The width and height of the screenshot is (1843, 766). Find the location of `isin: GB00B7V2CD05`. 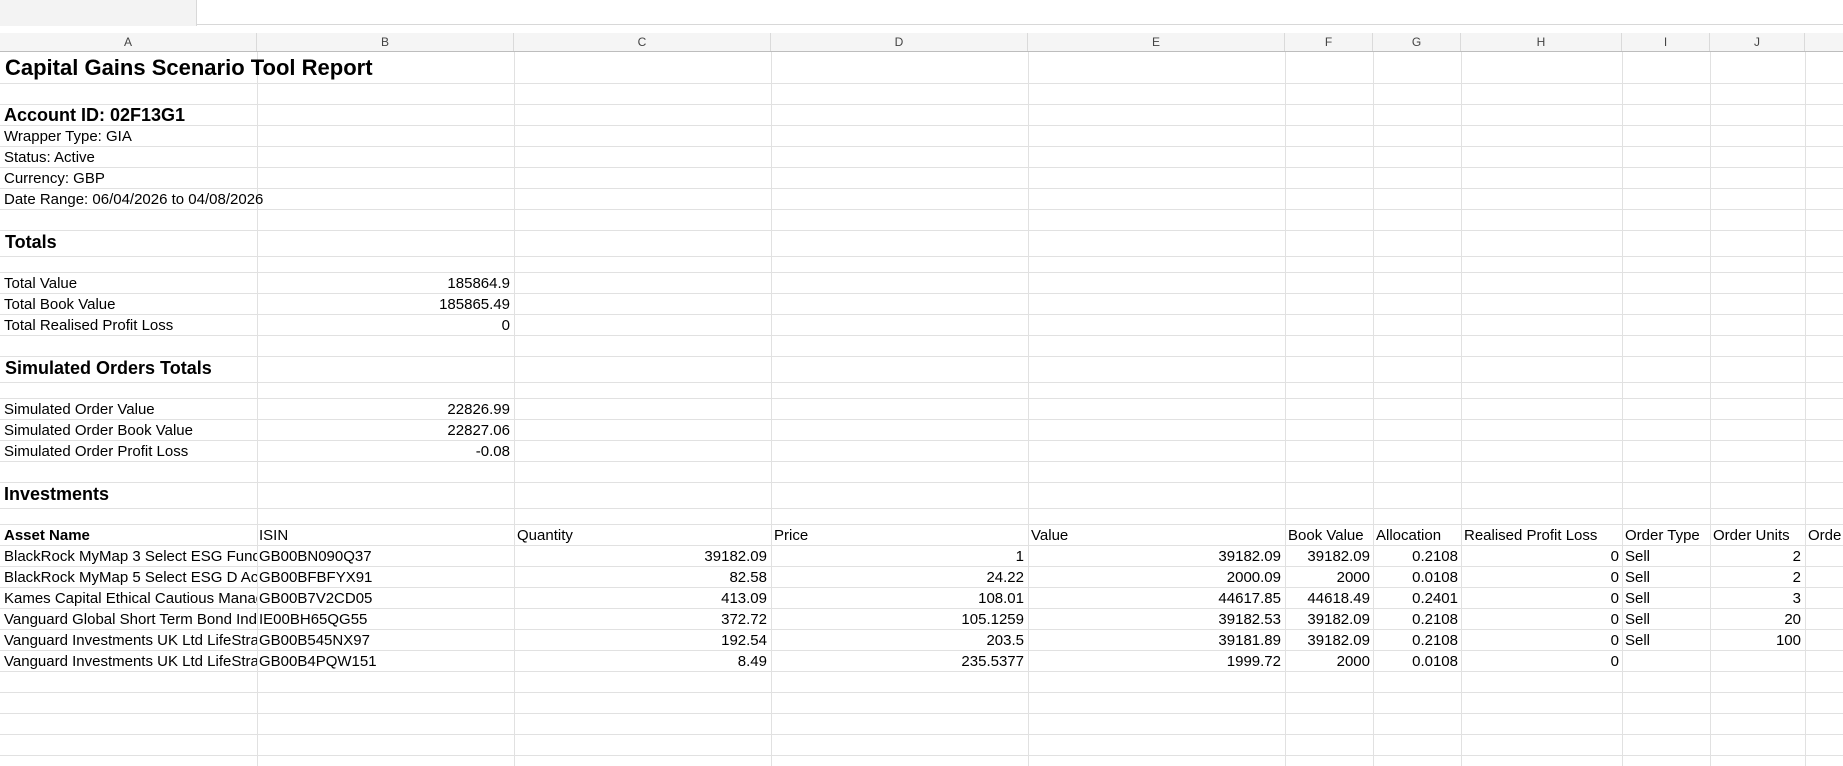

isin: GB00B7V2CD05 is located at coordinates (316, 598).